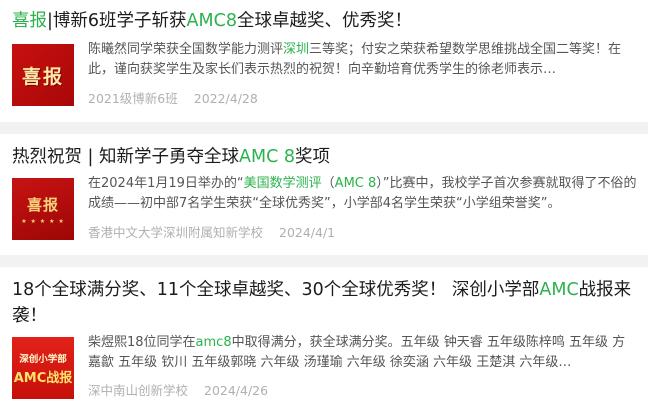 The height and width of the screenshot is (415, 648). What do you see at coordinates (307, 232) in the screenshot?
I see `article-date: 2024/4/1` at bounding box center [307, 232].